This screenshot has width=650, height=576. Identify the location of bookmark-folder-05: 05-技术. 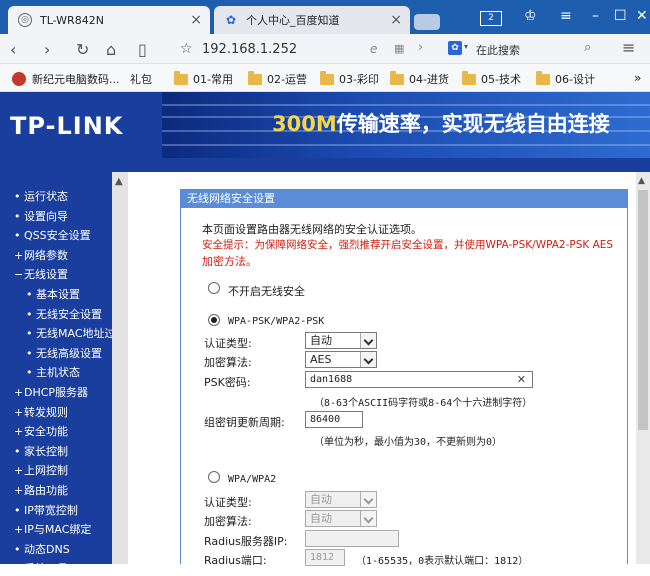
(491, 78).